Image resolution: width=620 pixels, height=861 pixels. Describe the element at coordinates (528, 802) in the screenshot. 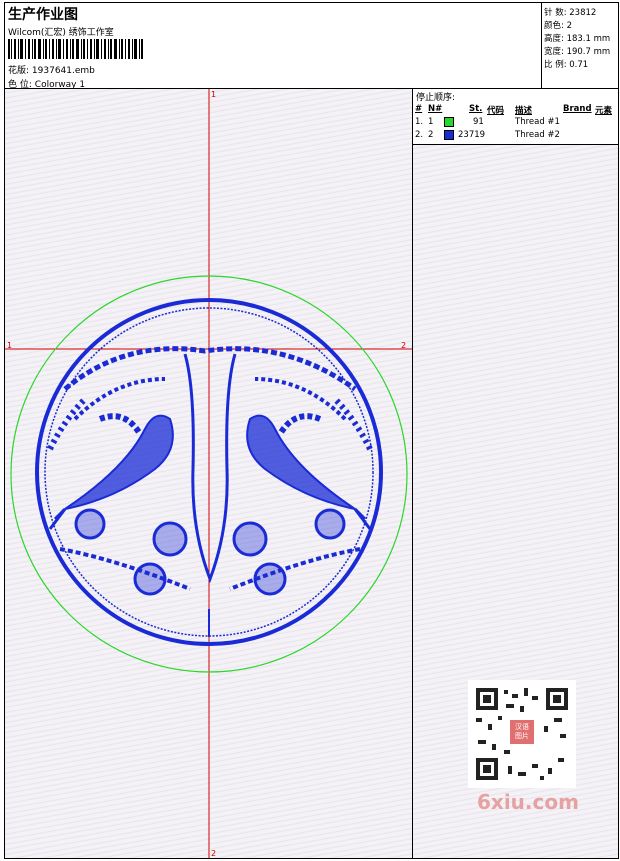

I see `watermark: 6xiu.com` at that location.